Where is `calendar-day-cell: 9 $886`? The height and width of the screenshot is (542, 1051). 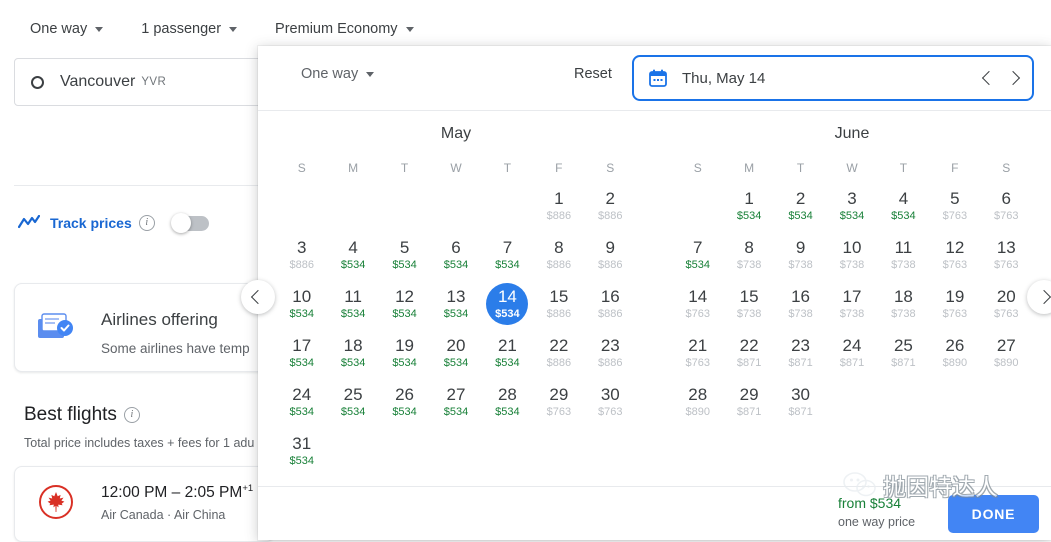
calendar-day-cell: 9 $886 is located at coordinates (610, 254).